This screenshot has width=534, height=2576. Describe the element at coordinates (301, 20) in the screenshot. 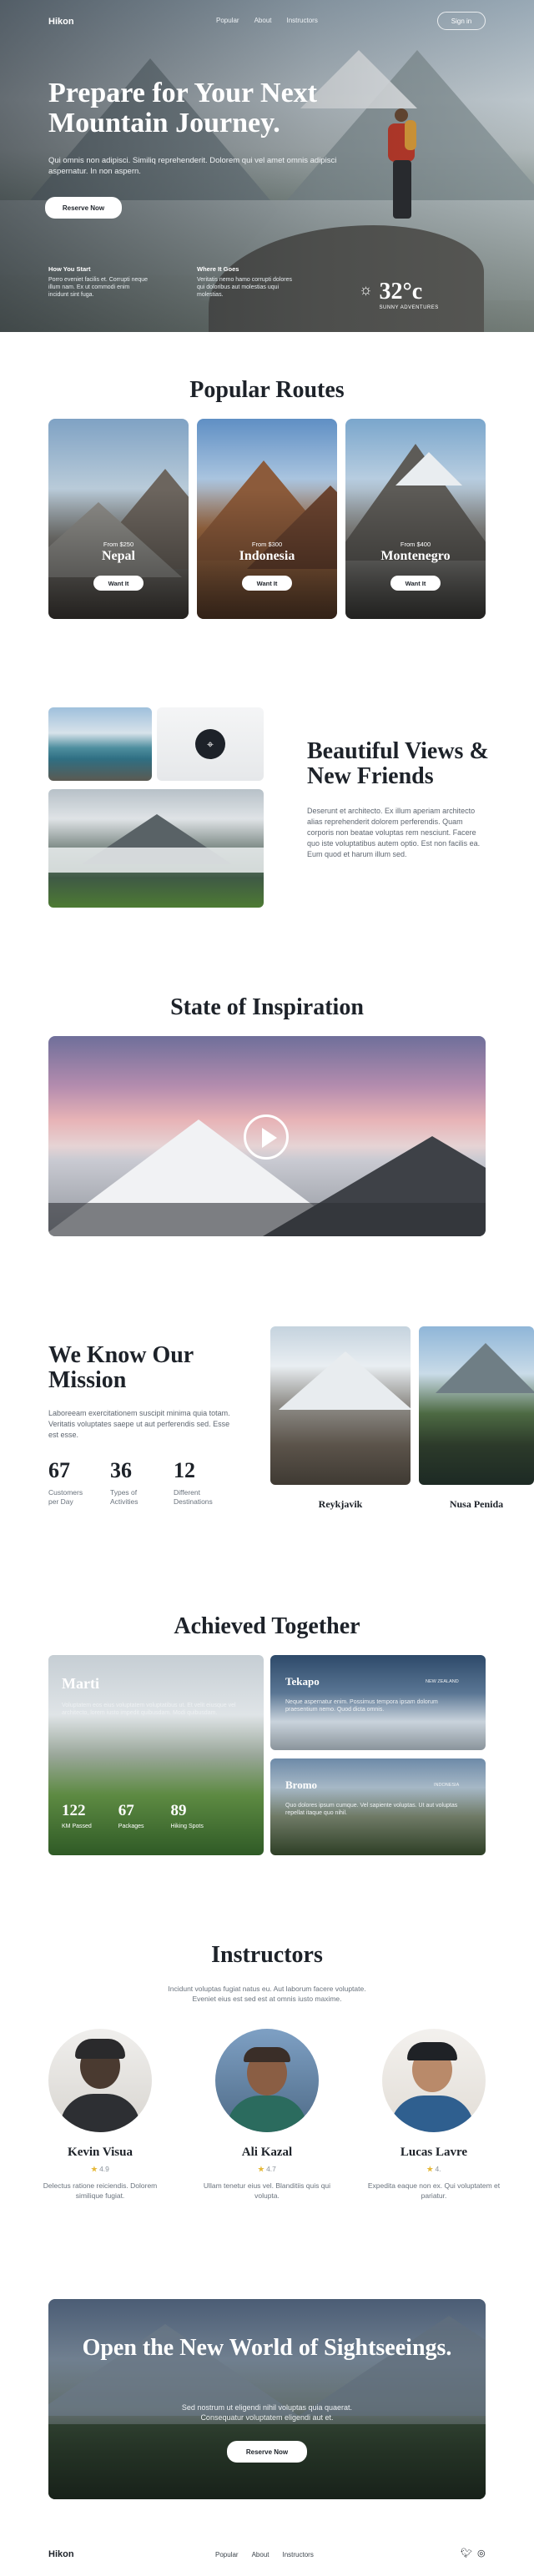

I see `nav-link-instructors: Instructors` at that location.